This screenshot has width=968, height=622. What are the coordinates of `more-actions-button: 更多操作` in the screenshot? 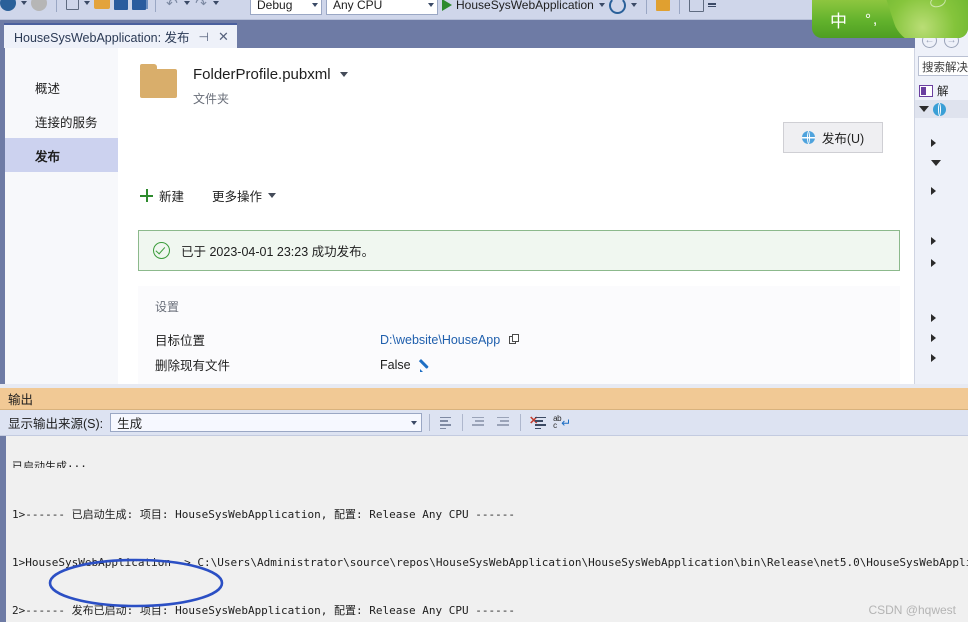 It's located at (244, 195).